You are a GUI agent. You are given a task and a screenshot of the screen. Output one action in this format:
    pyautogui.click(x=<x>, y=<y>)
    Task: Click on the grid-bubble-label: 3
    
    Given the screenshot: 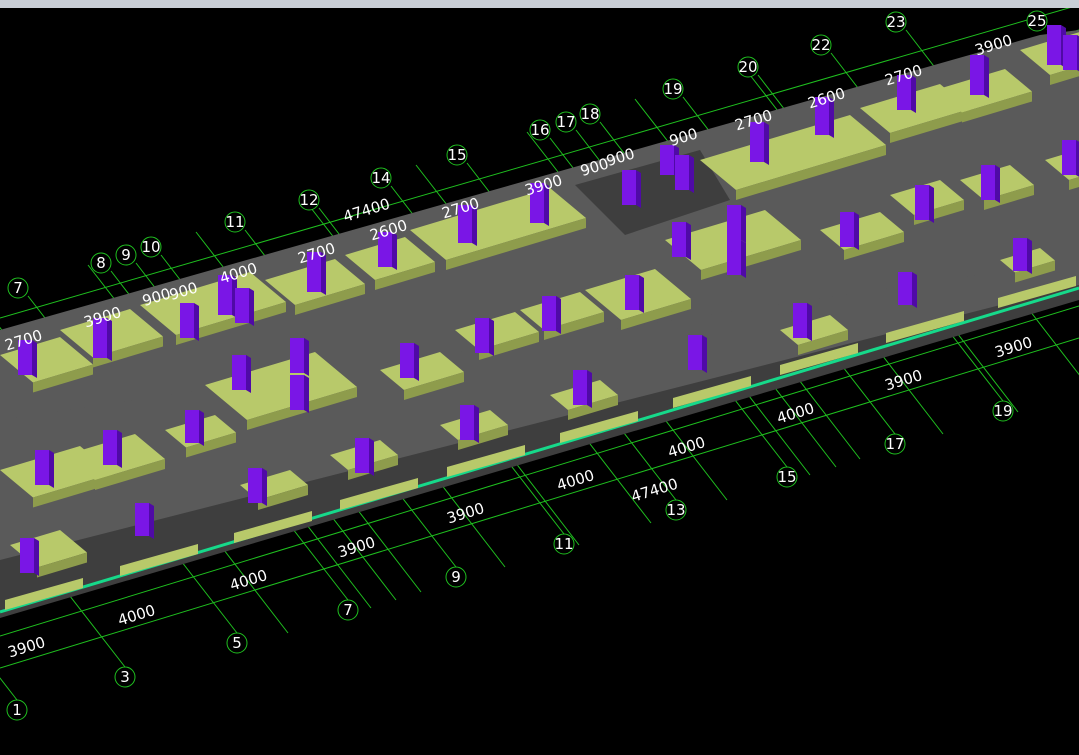 What is the action you would take?
    pyautogui.click(x=125, y=677)
    